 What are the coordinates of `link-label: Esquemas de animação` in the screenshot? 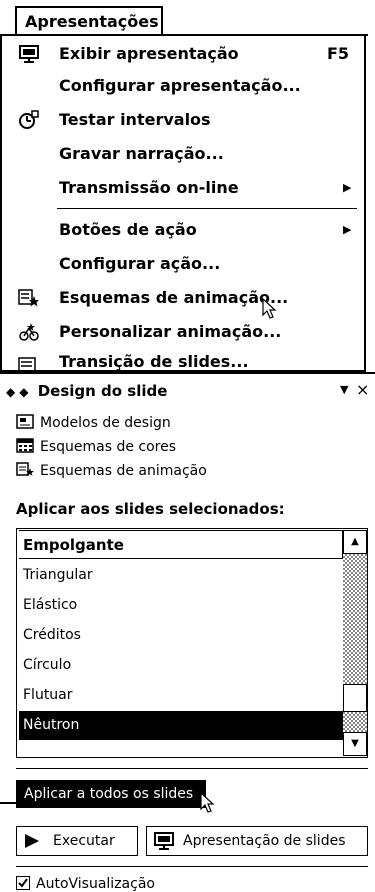 It's located at (123, 471).